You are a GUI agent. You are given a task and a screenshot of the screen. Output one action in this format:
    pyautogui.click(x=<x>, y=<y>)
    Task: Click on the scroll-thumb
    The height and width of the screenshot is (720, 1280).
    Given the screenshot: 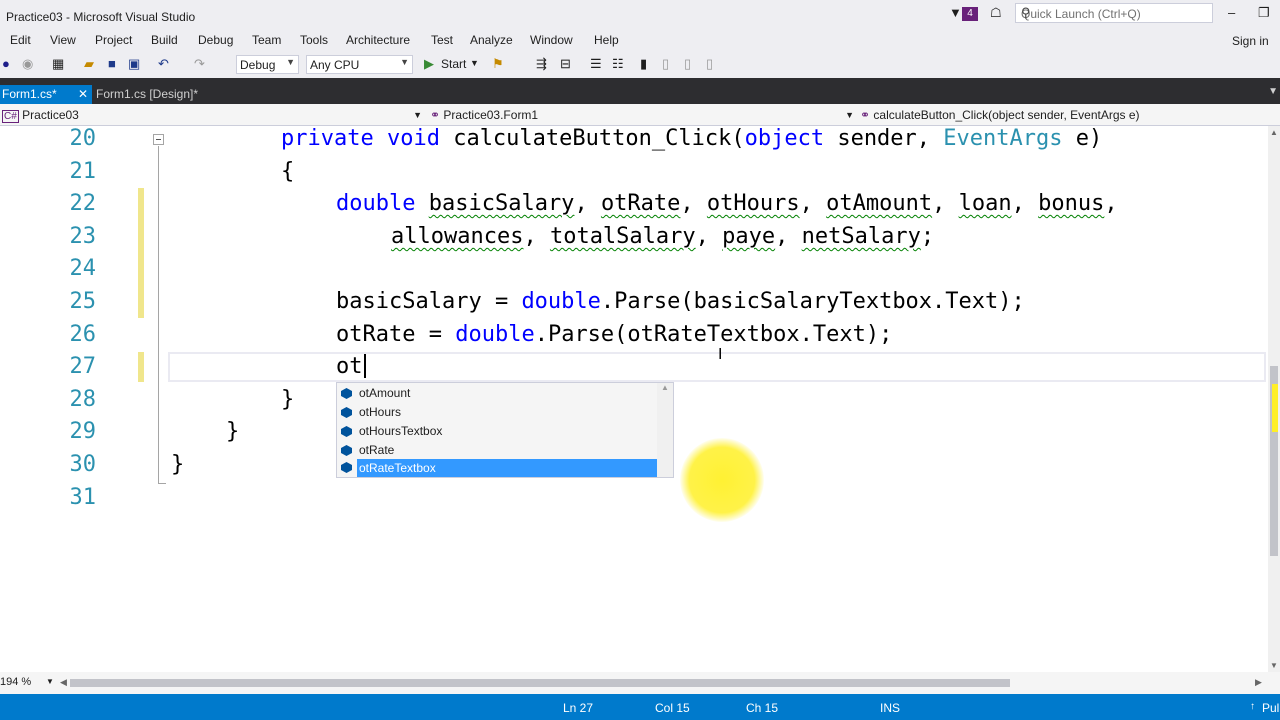 What is the action you would take?
    pyautogui.click(x=540, y=683)
    